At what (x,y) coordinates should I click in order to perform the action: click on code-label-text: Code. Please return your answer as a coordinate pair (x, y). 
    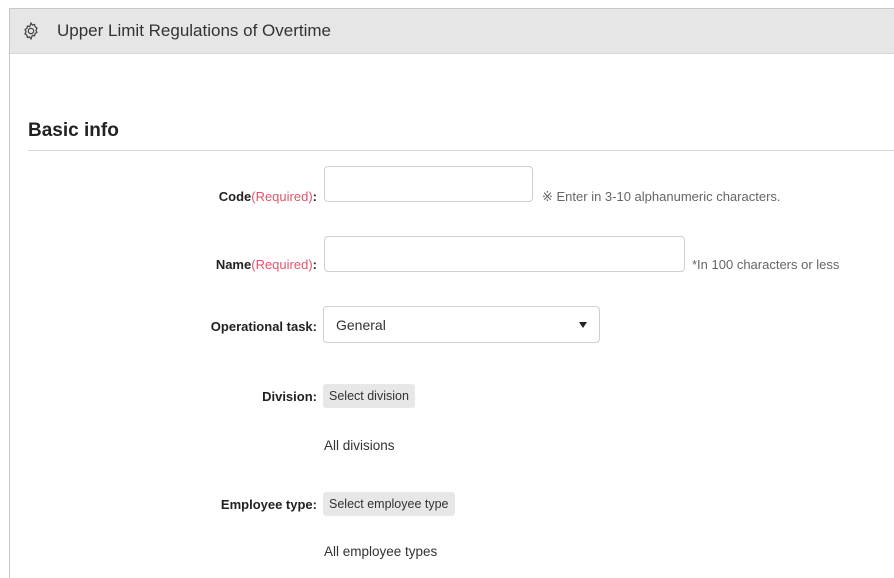
    Looking at the image, I should click on (235, 196).